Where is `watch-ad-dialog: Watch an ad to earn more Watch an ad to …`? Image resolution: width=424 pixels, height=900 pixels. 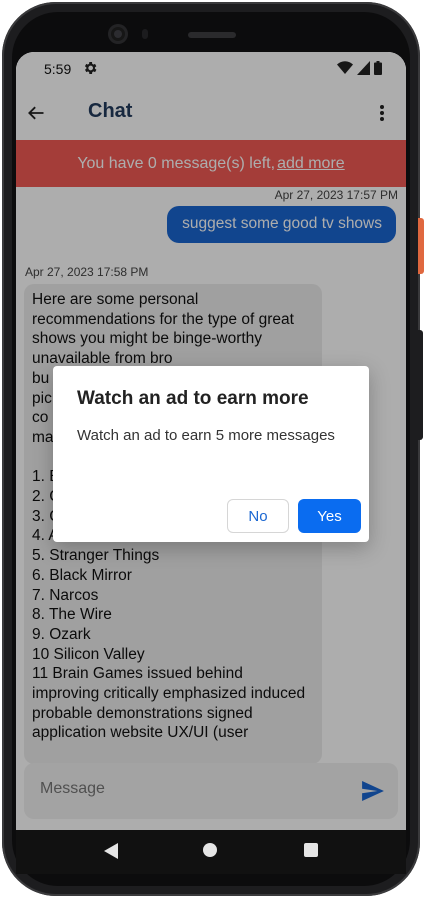
watch-ad-dialog: Watch an ad to earn more Watch an ad to … is located at coordinates (211, 454).